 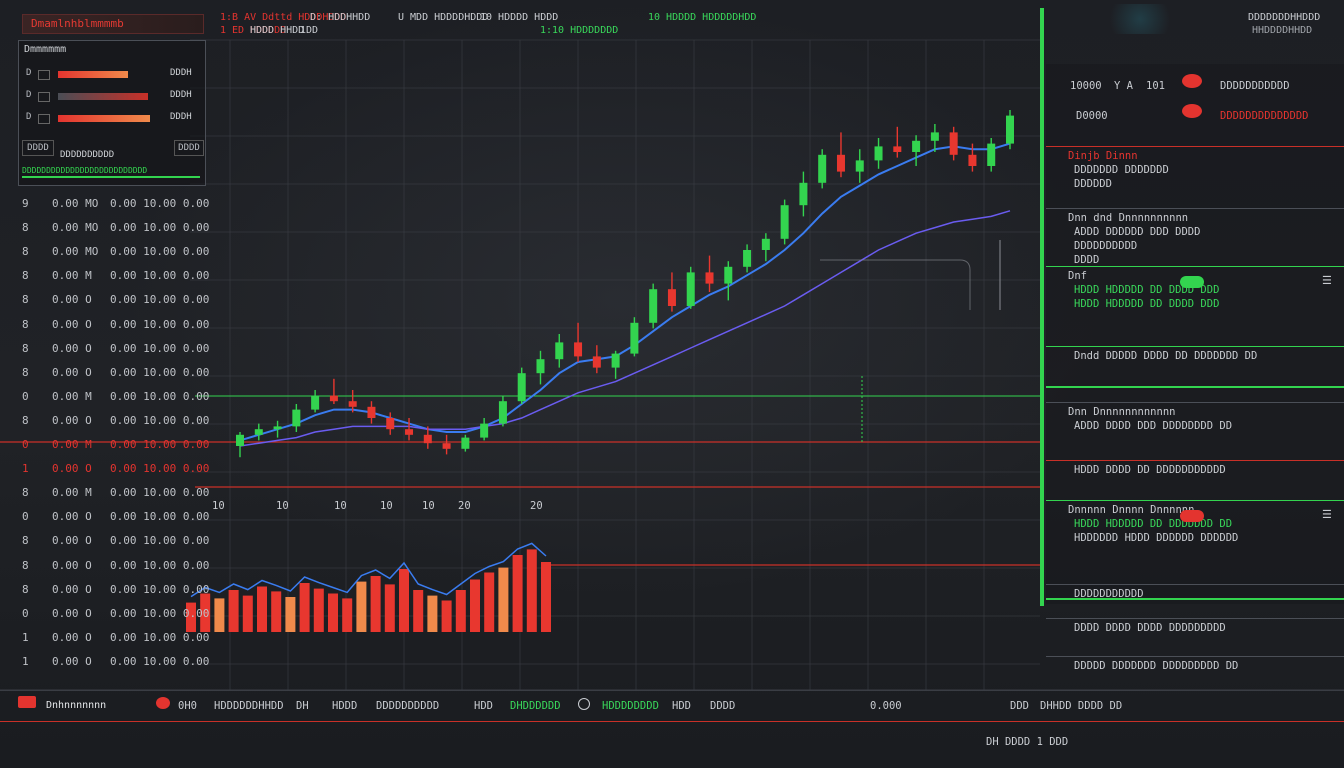 I want to click on bottom-bar-item: HDDDDDDHHDD, so click(x=249, y=706).